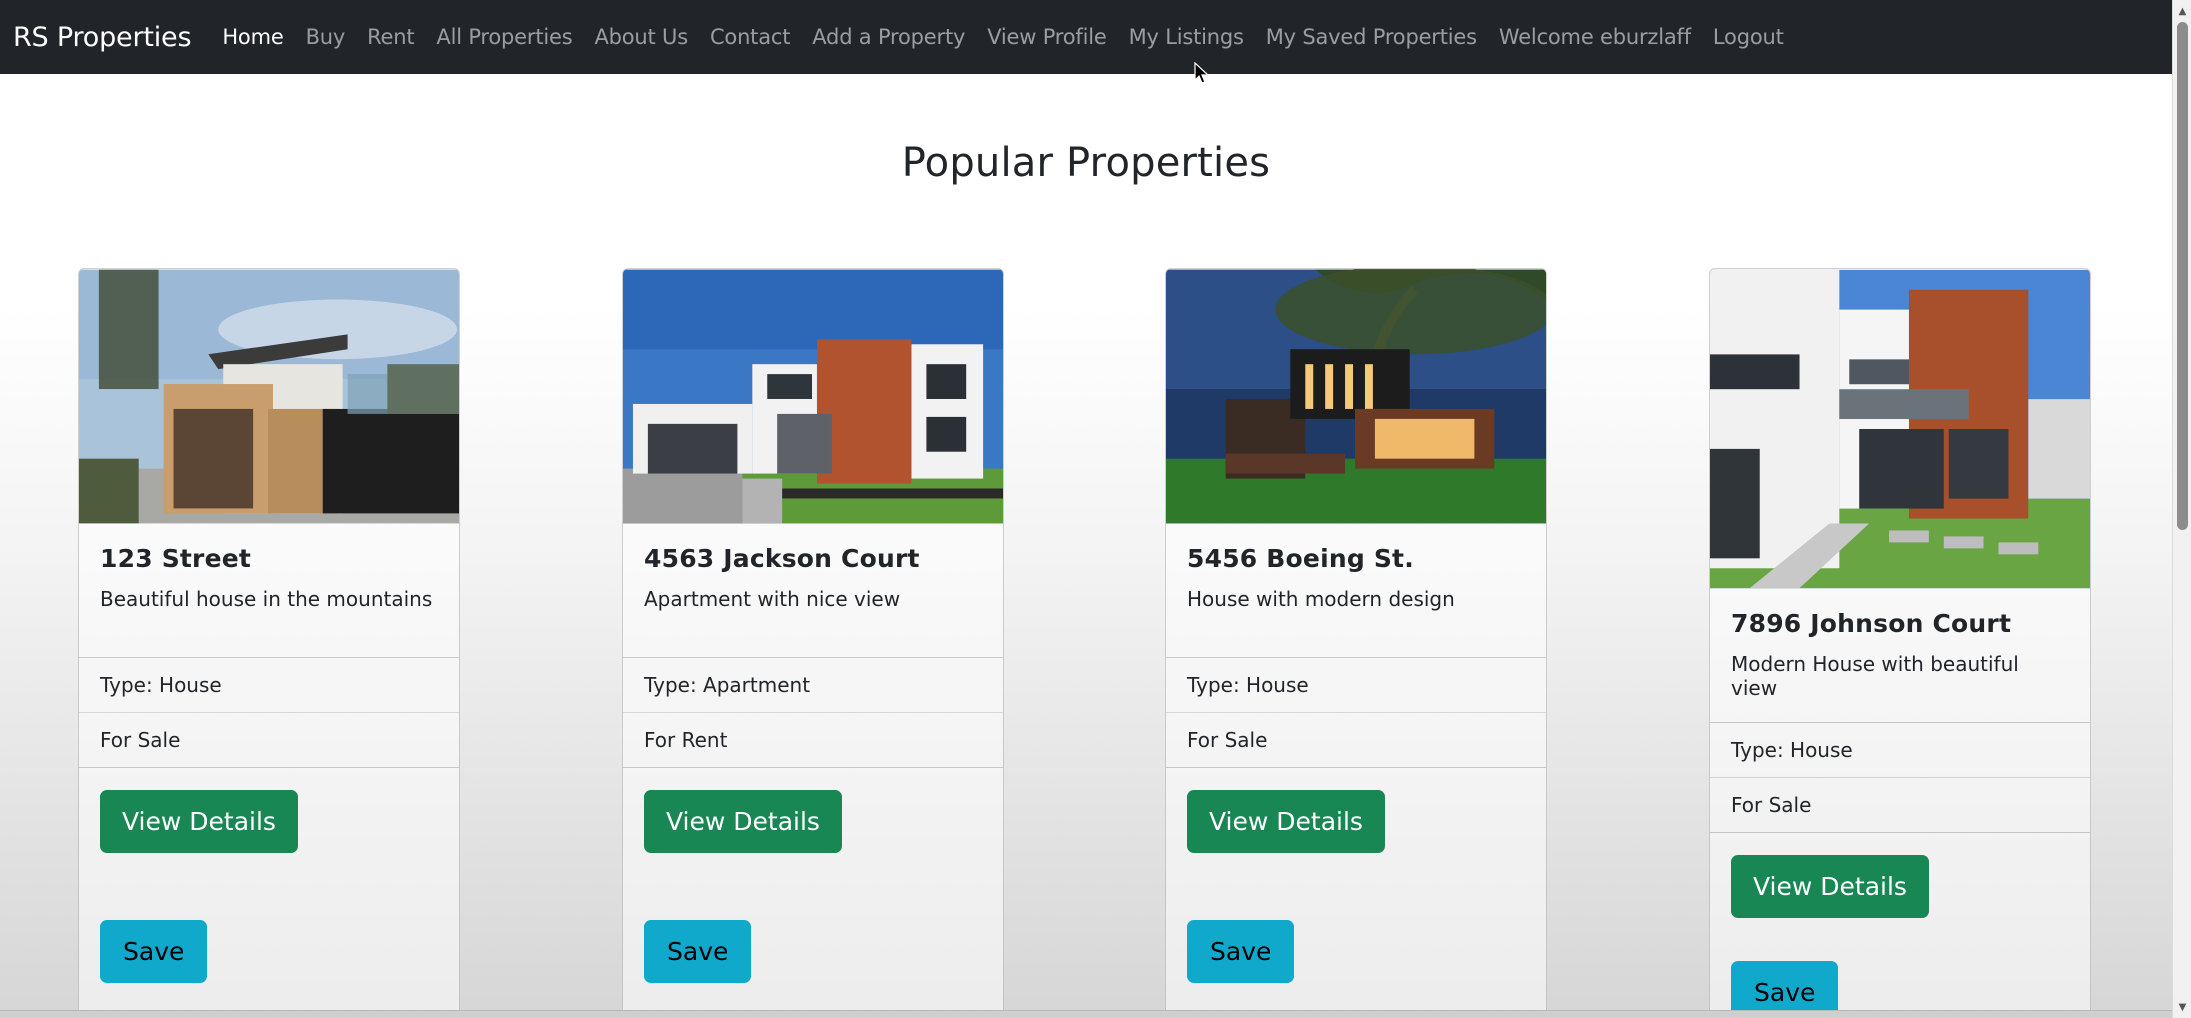 Image resolution: width=2191 pixels, height=1018 pixels. I want to click on property-details-list: Type: Apartment For Rent, so click(813, 712).